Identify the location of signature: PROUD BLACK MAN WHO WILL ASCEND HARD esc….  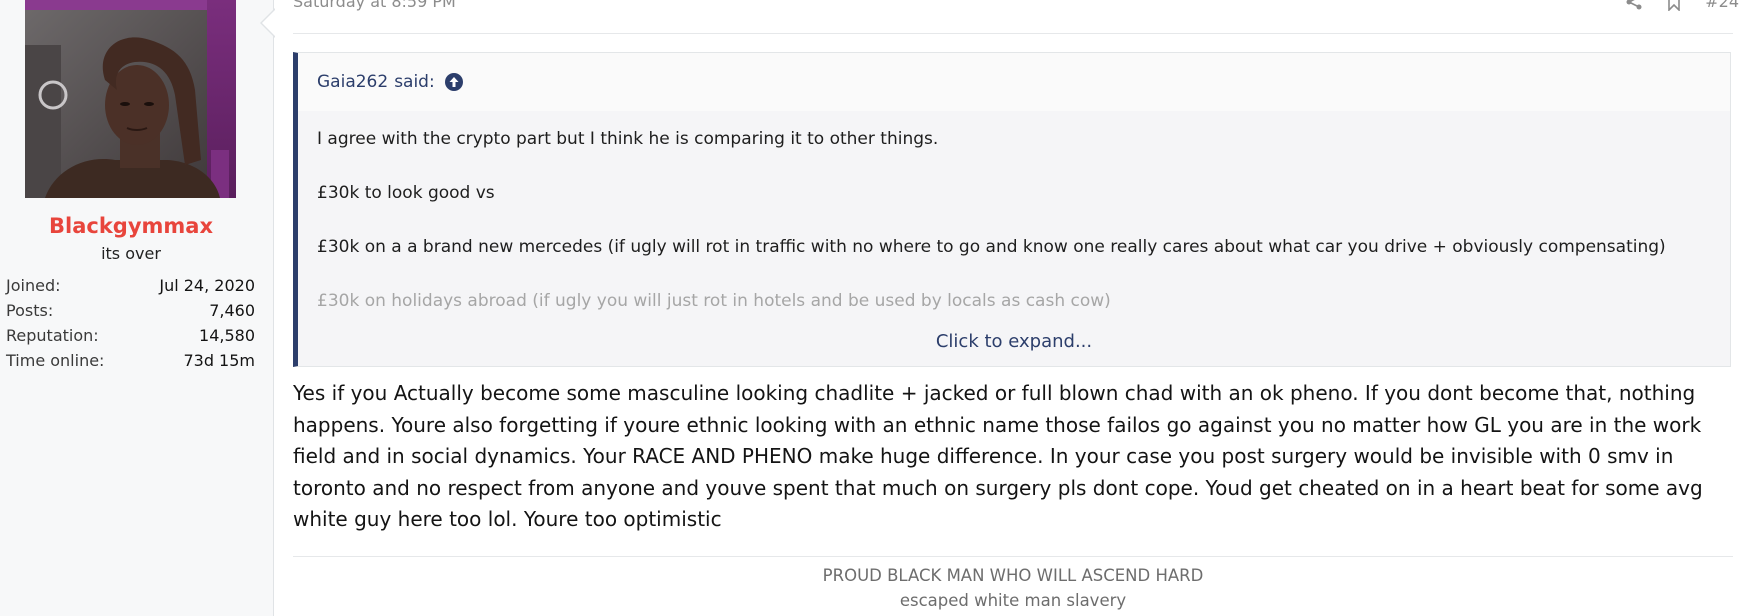
(1013, 588).